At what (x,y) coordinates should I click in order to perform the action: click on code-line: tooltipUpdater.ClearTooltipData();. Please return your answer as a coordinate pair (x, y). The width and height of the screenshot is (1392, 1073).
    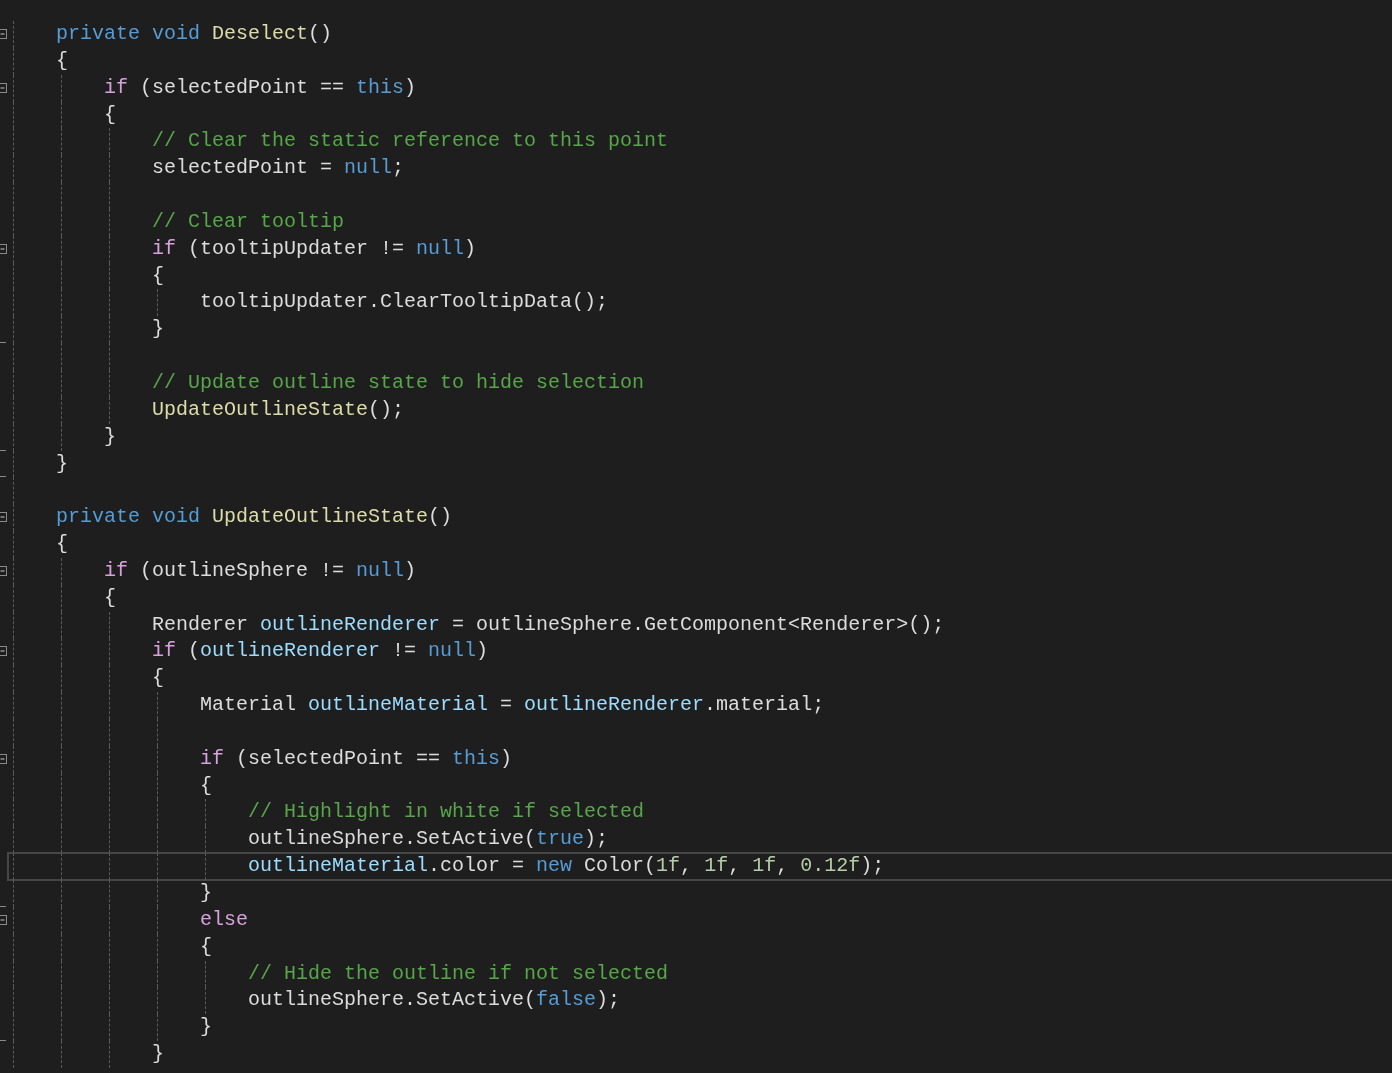
    Looking at the image, I should click on (404, 302).